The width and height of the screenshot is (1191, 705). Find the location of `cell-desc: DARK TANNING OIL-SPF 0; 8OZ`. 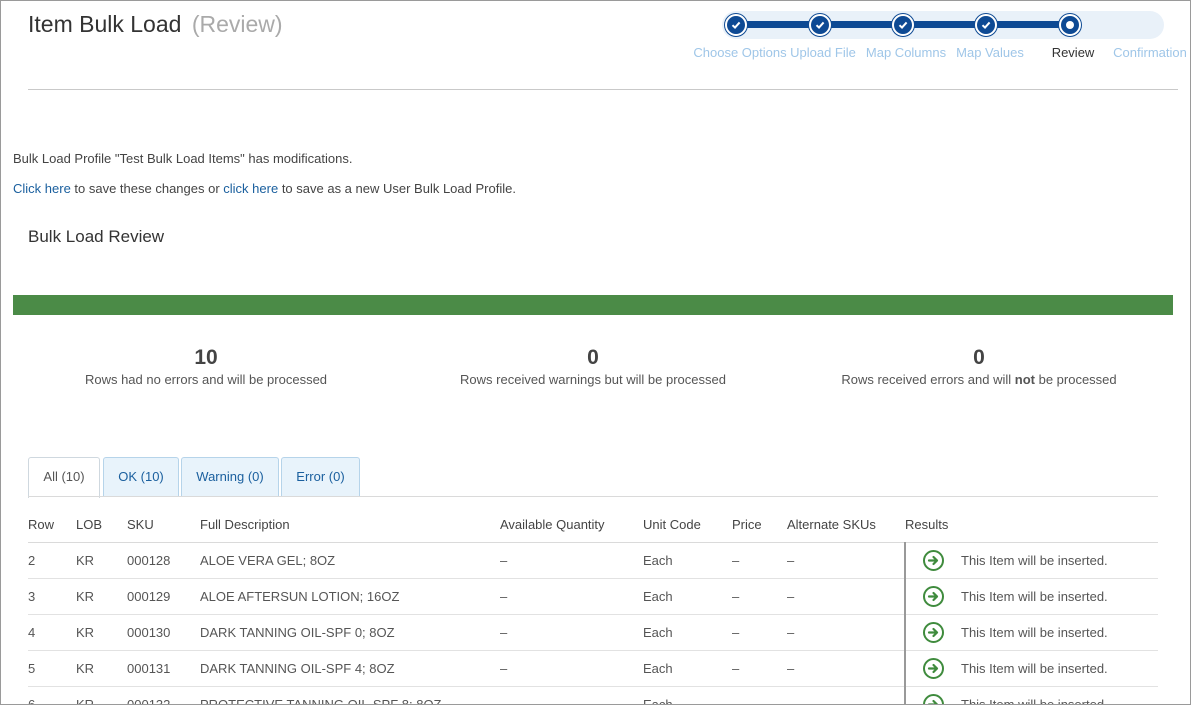

cell-desc: DARK TANNING OIL-SPF 0; 8OZ is located at coordinates (350, 632).